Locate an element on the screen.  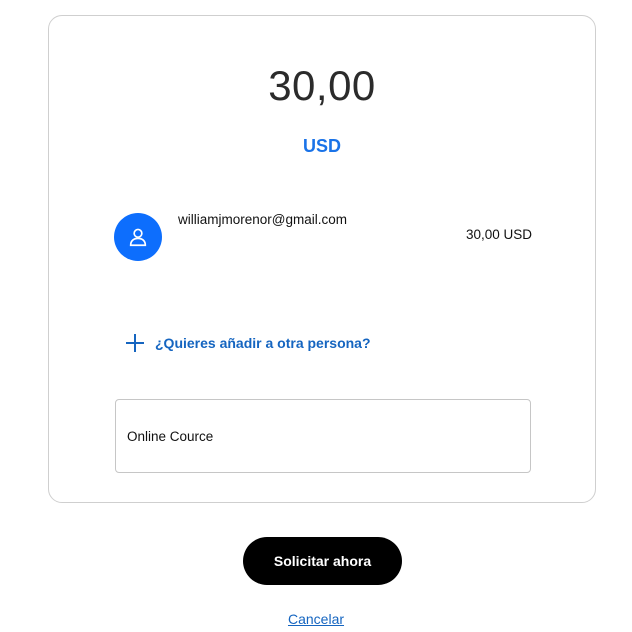
request-amount: 30,00 is located at coordinates (322, 85).